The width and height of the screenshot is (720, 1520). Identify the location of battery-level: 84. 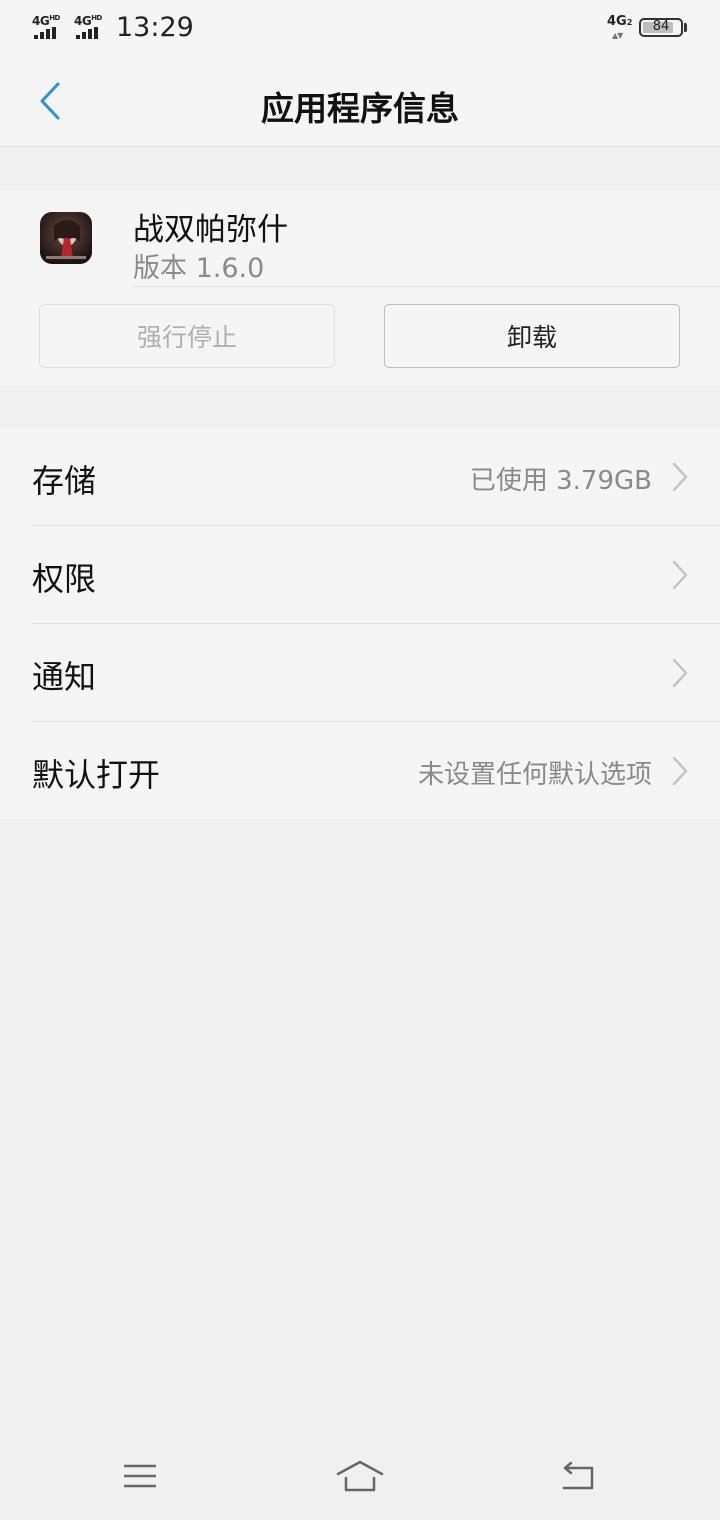
(661, 26).